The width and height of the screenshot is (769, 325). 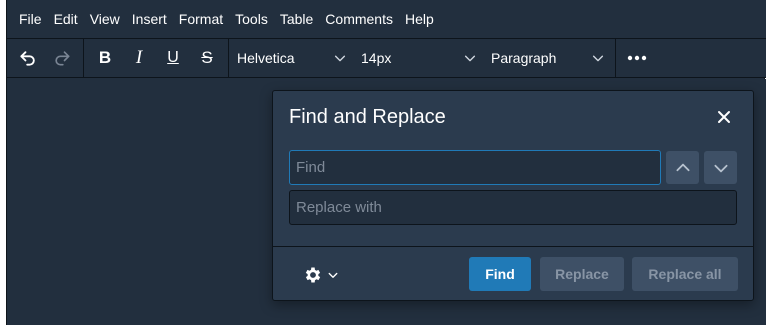 I want to click on font-family-select: Helvetica, so click(x=293, y=58).